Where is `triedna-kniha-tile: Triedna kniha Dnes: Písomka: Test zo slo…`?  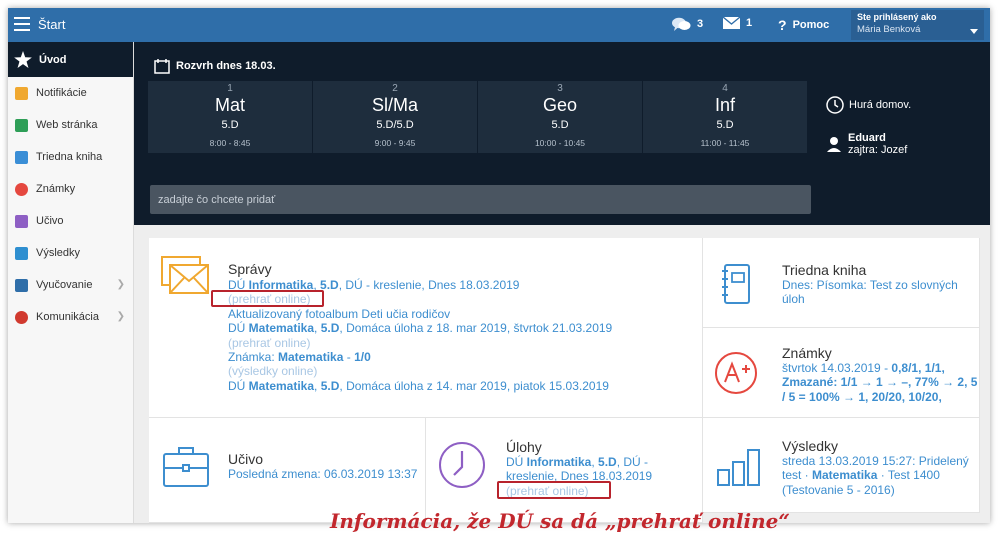 triedna-kniha-tile: Triedna kniha Dnes: Písomka: Test zo slo… is located at coordinates (841, 283).